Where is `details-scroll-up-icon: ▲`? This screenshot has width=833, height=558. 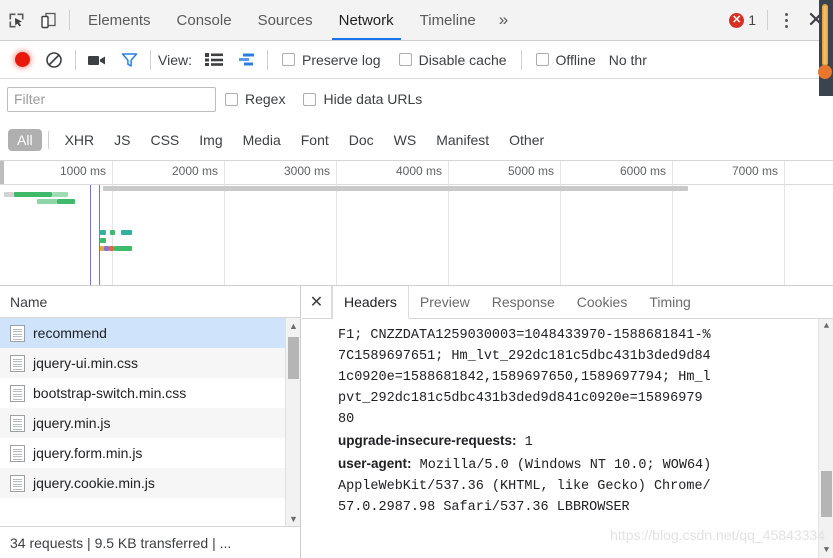 details-scroll-up-icon: ▲ is located at coordinates (826, 326).